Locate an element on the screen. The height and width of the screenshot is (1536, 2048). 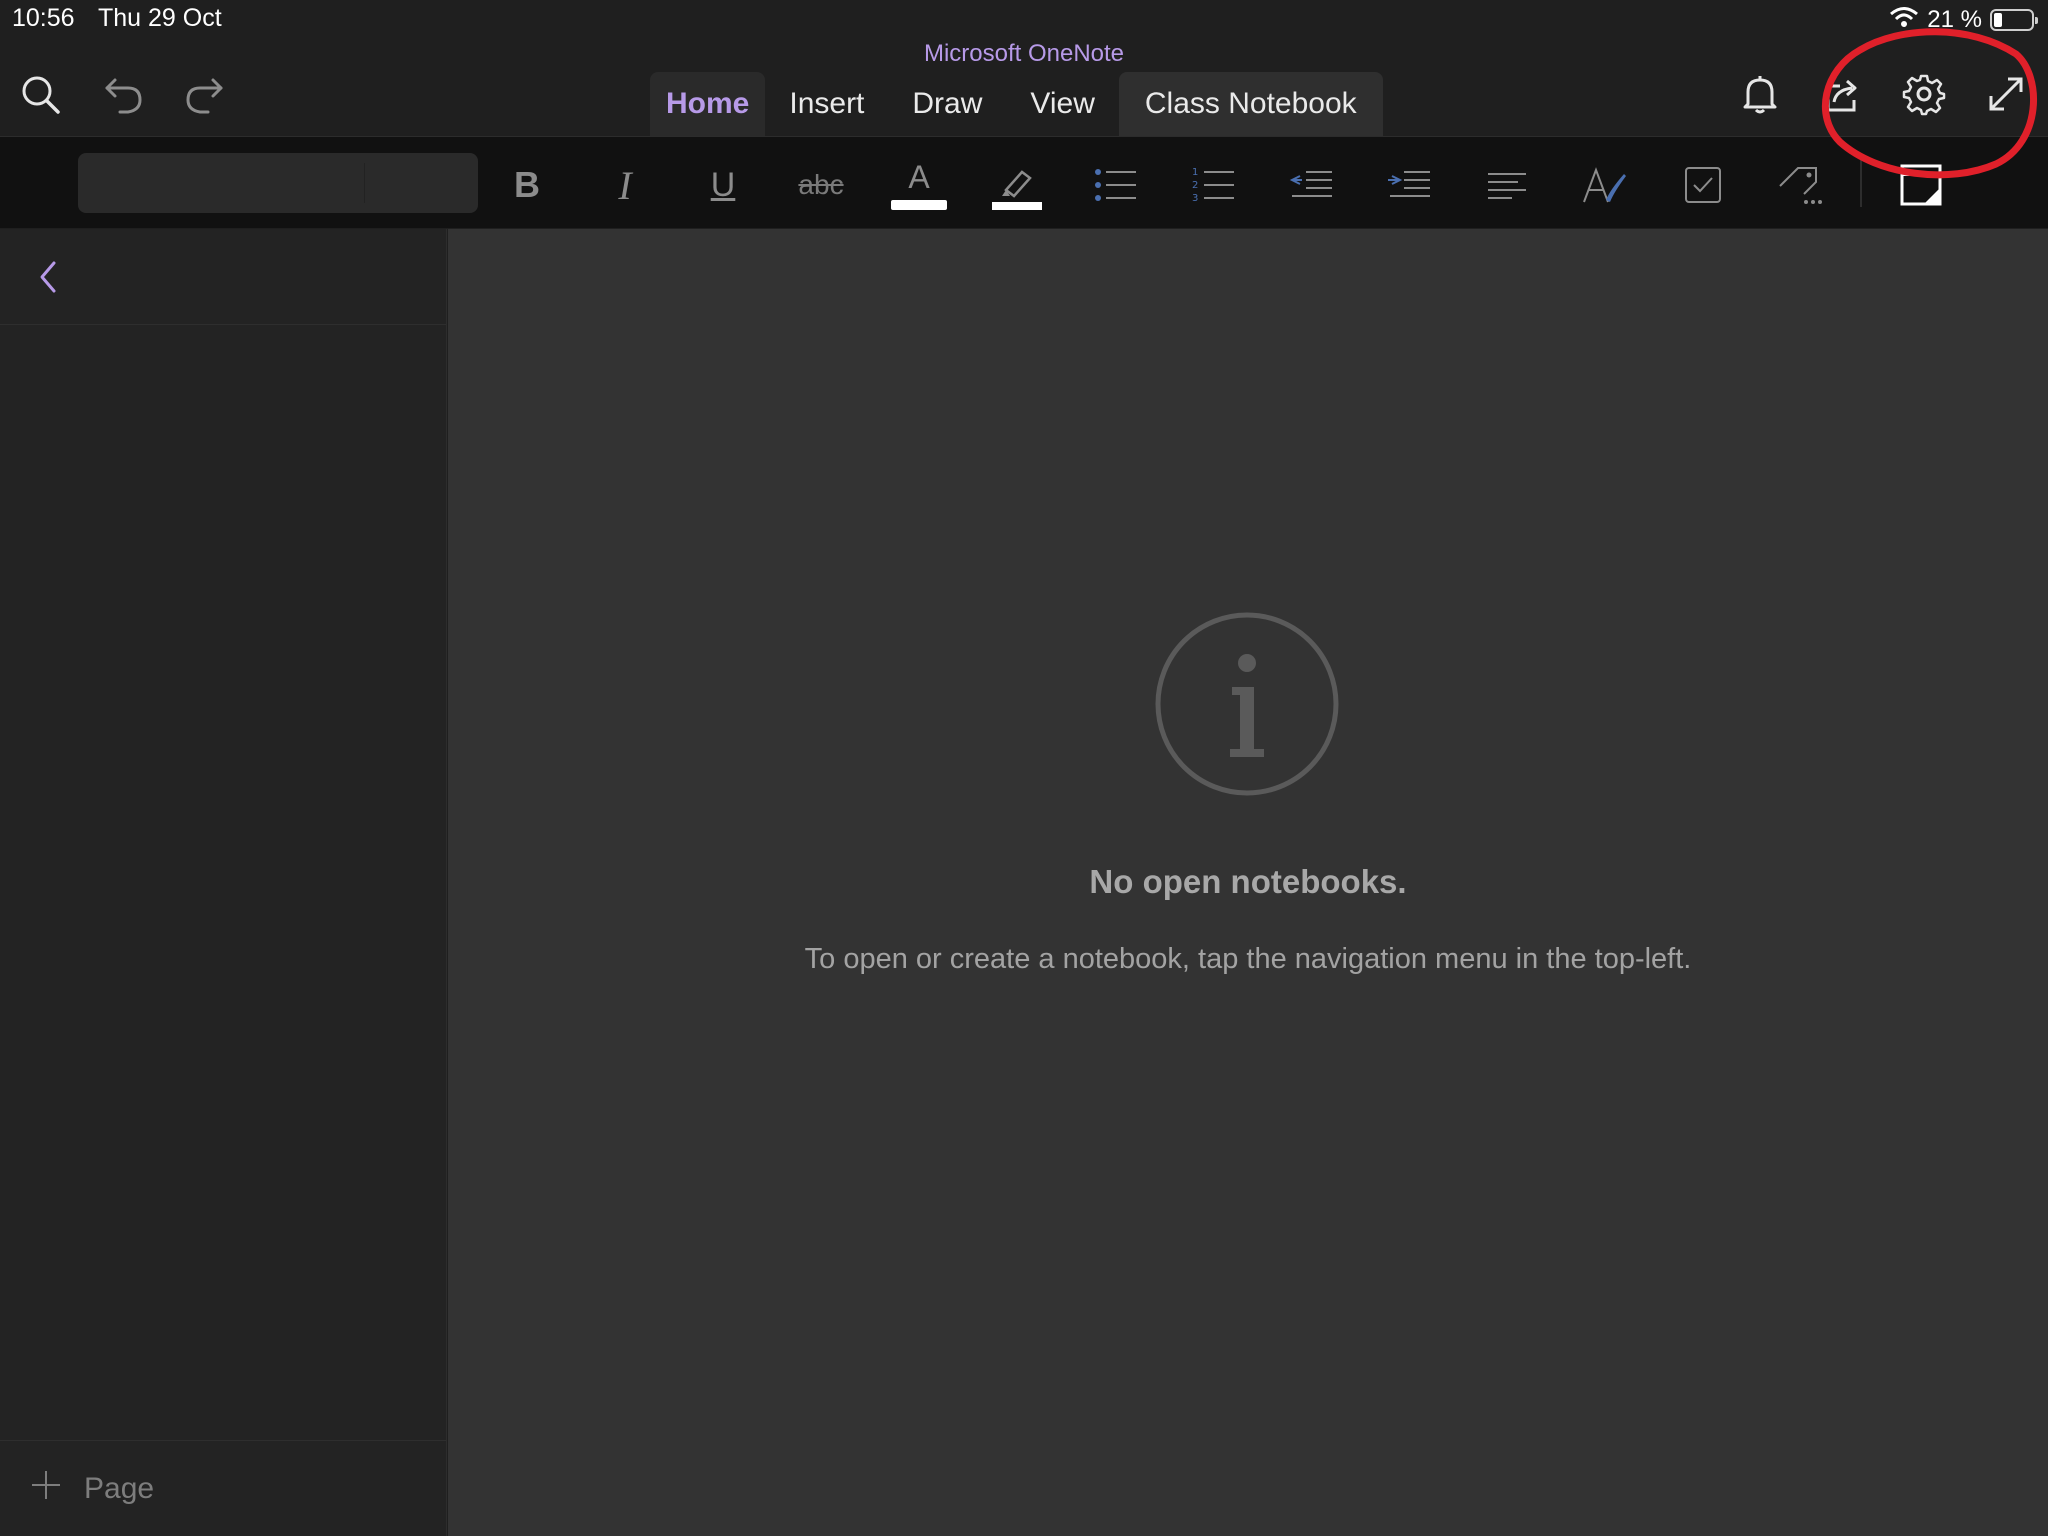
page-color-icon is located at coordinates (1921, 185).